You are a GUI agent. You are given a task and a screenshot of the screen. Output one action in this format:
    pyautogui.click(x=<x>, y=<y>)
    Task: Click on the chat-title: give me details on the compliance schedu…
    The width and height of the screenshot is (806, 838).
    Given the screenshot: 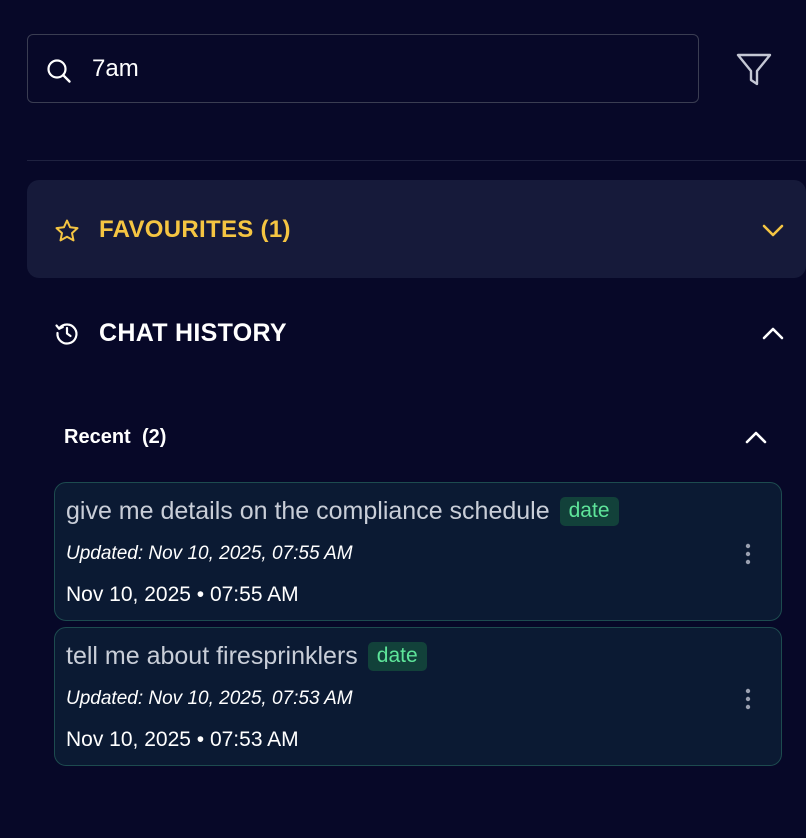 What is the action you would take?
    pyautogui.click(x=308, y=511)
    